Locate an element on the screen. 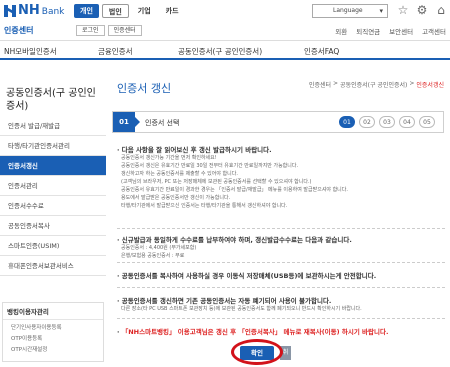 The width and height of the screenshot is (450, 367). page-title: 인증서 갱신 is located at coordinates (144, 88).